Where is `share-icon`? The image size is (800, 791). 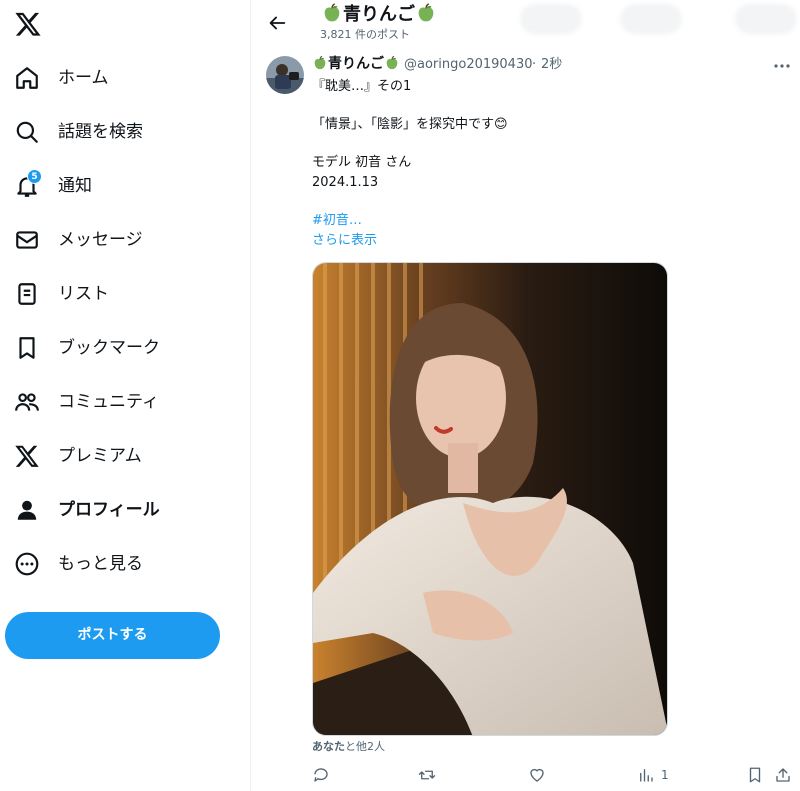 share-icon is located at coordinates (783, 775).